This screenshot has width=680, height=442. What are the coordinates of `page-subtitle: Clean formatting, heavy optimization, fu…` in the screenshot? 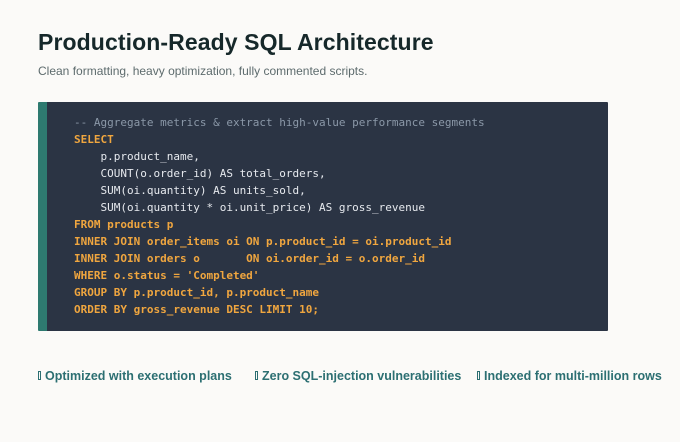 It's located at (203, 71).